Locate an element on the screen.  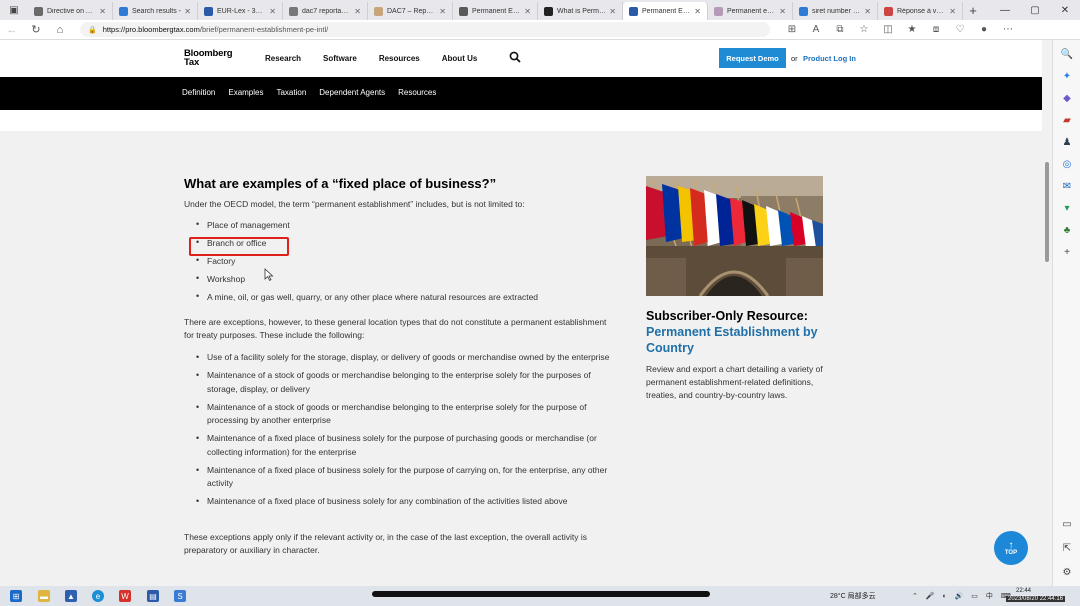
settings-gear-icon: ⚙ is located at coordinates (1067, 572).